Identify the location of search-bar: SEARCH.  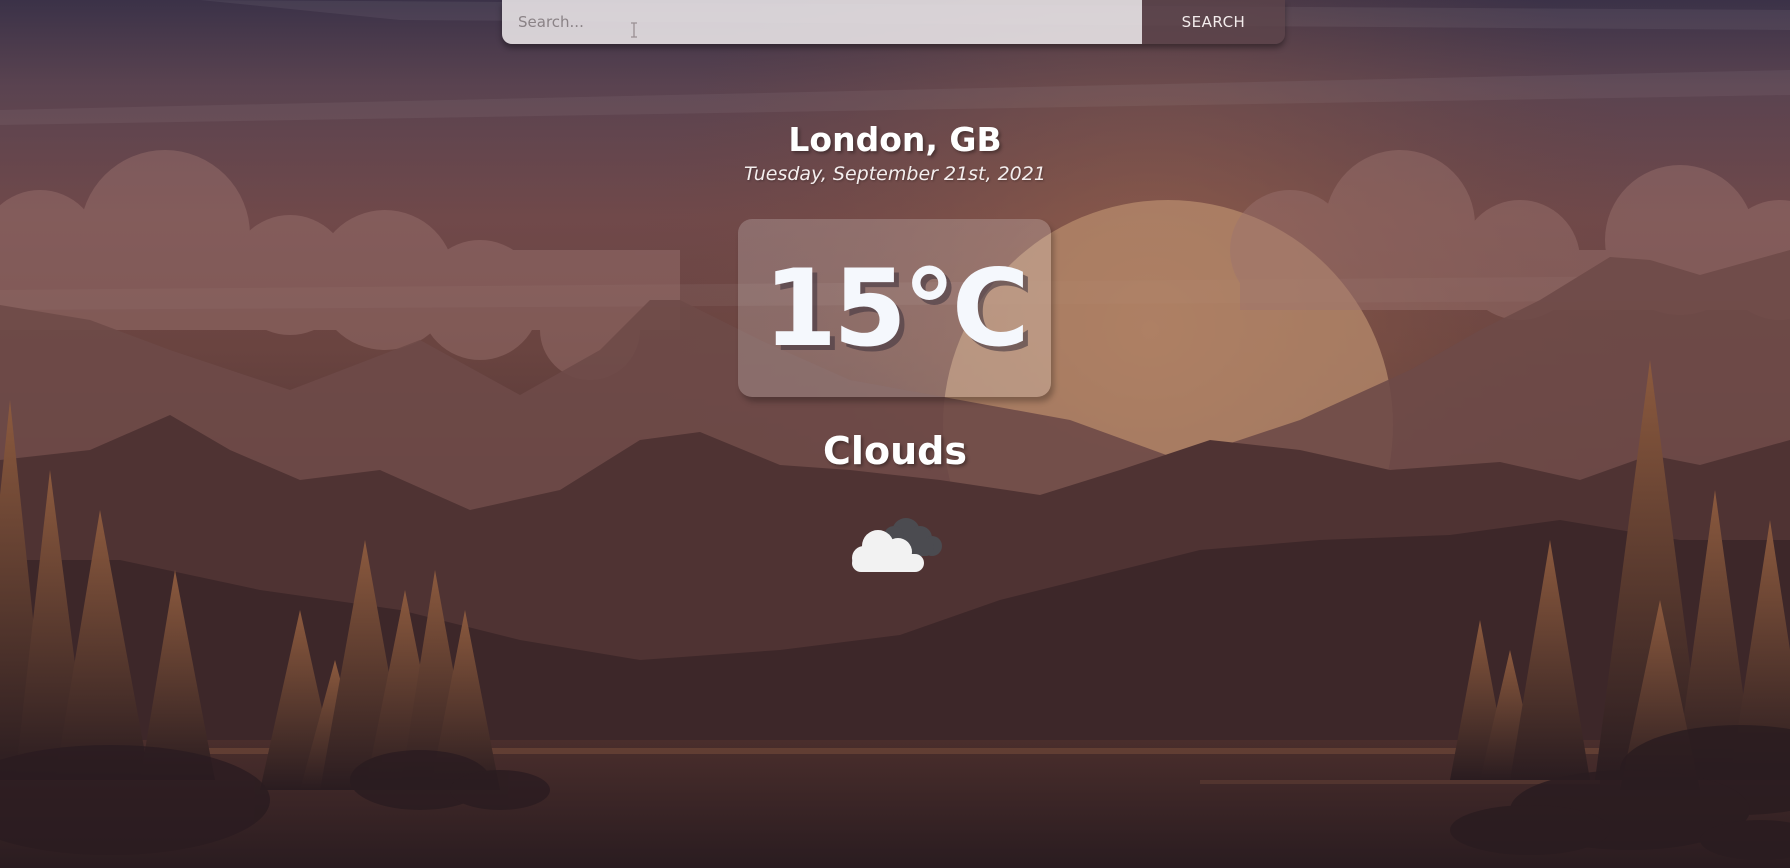
(893, 22).